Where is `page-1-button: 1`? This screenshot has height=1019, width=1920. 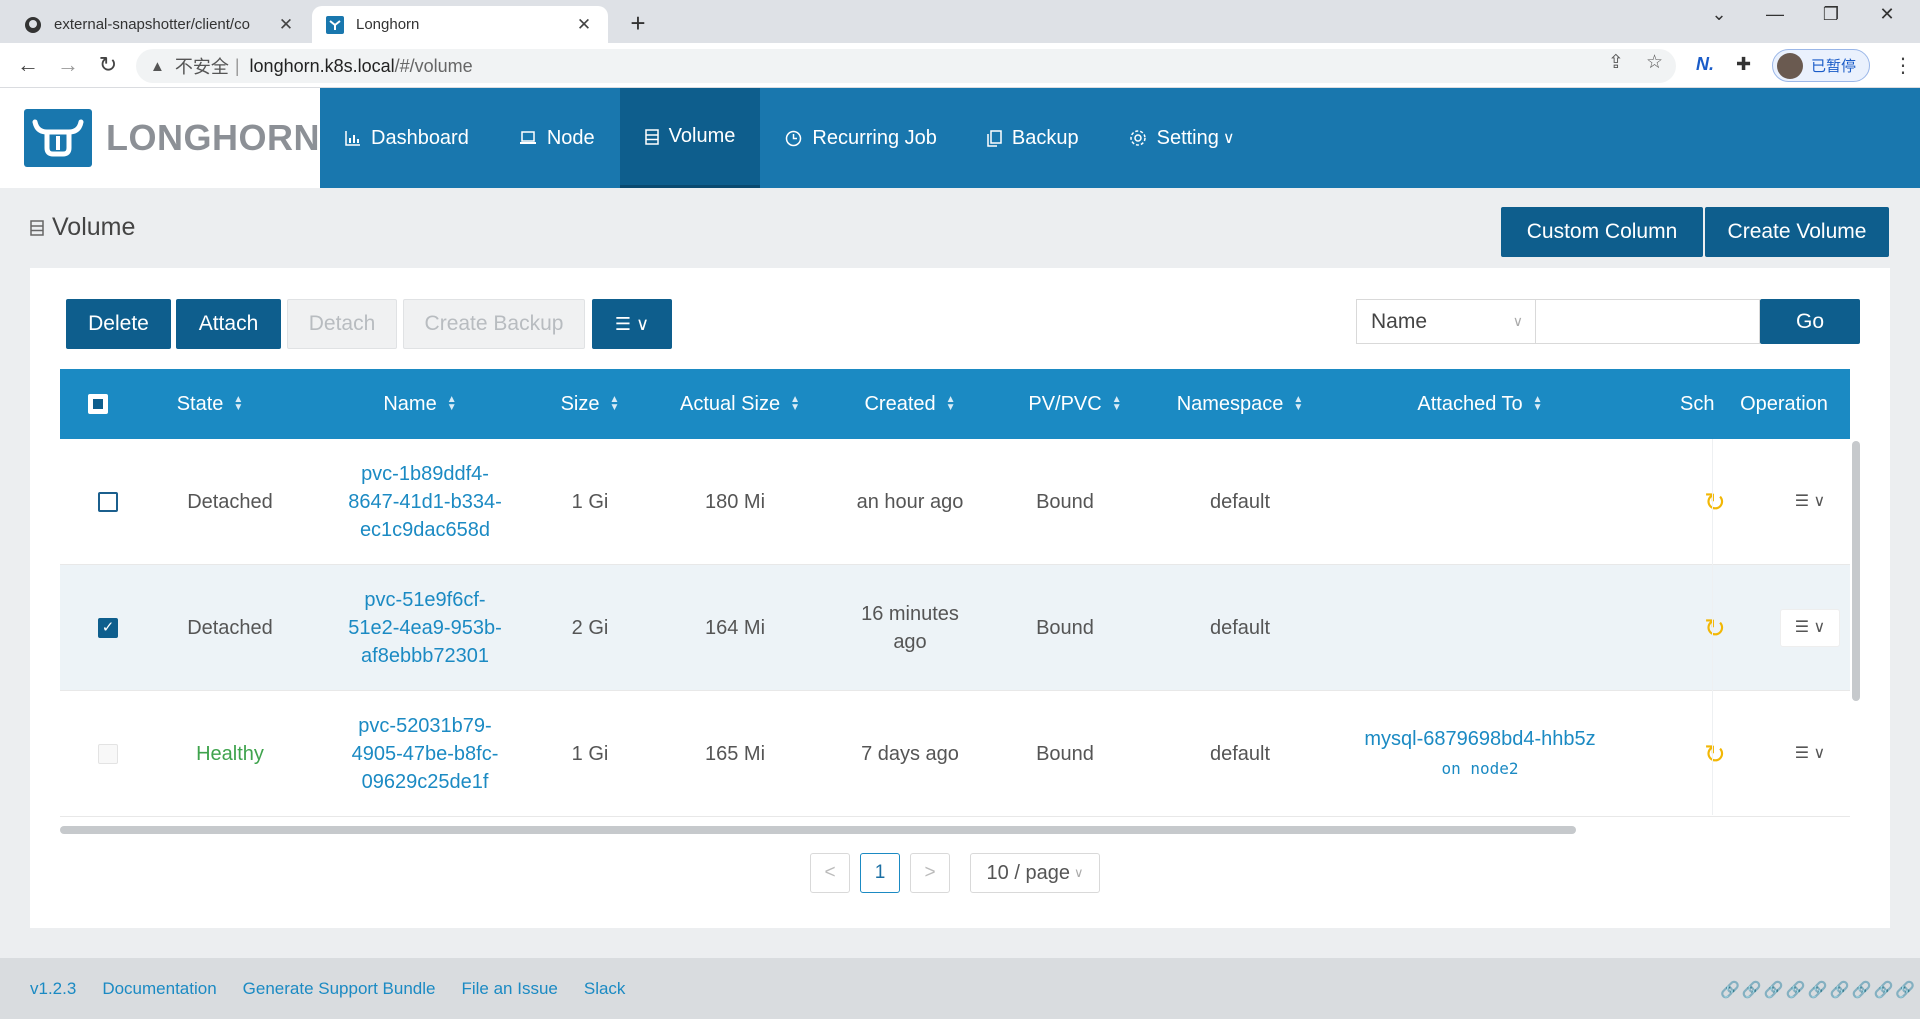
page-1-button: 1 is located at coordinates (880, 873).